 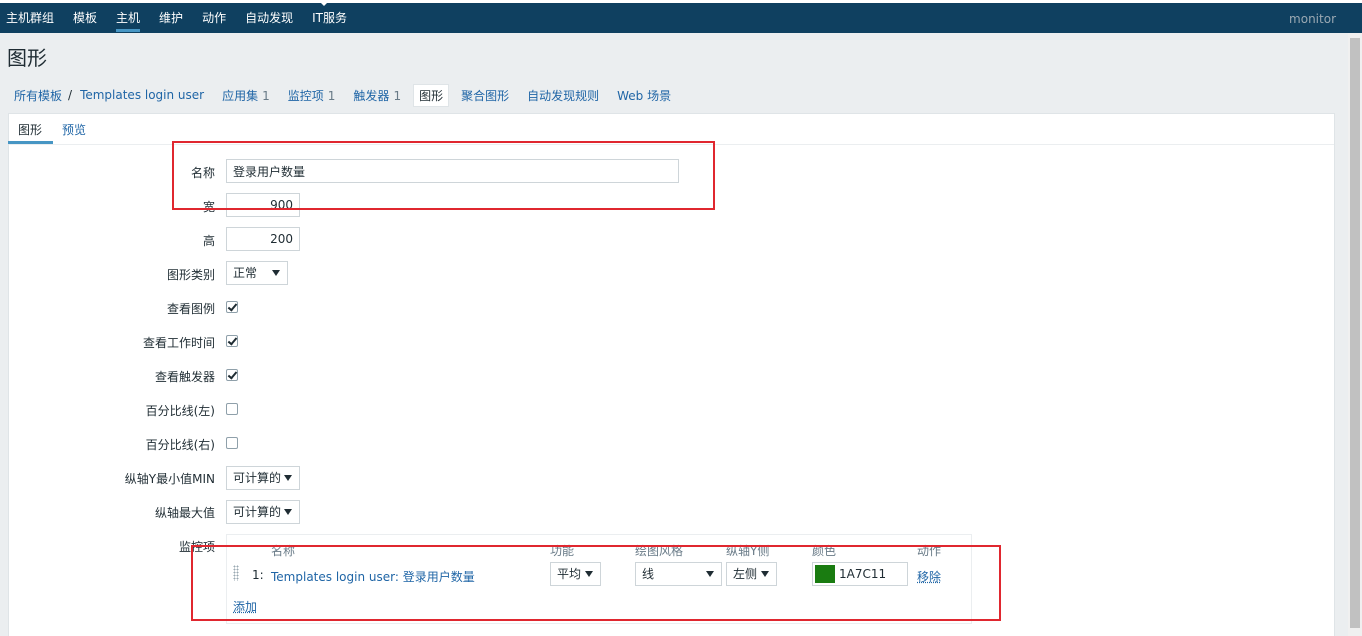 I want to click on color-swatch, so click(x=825, y=574).